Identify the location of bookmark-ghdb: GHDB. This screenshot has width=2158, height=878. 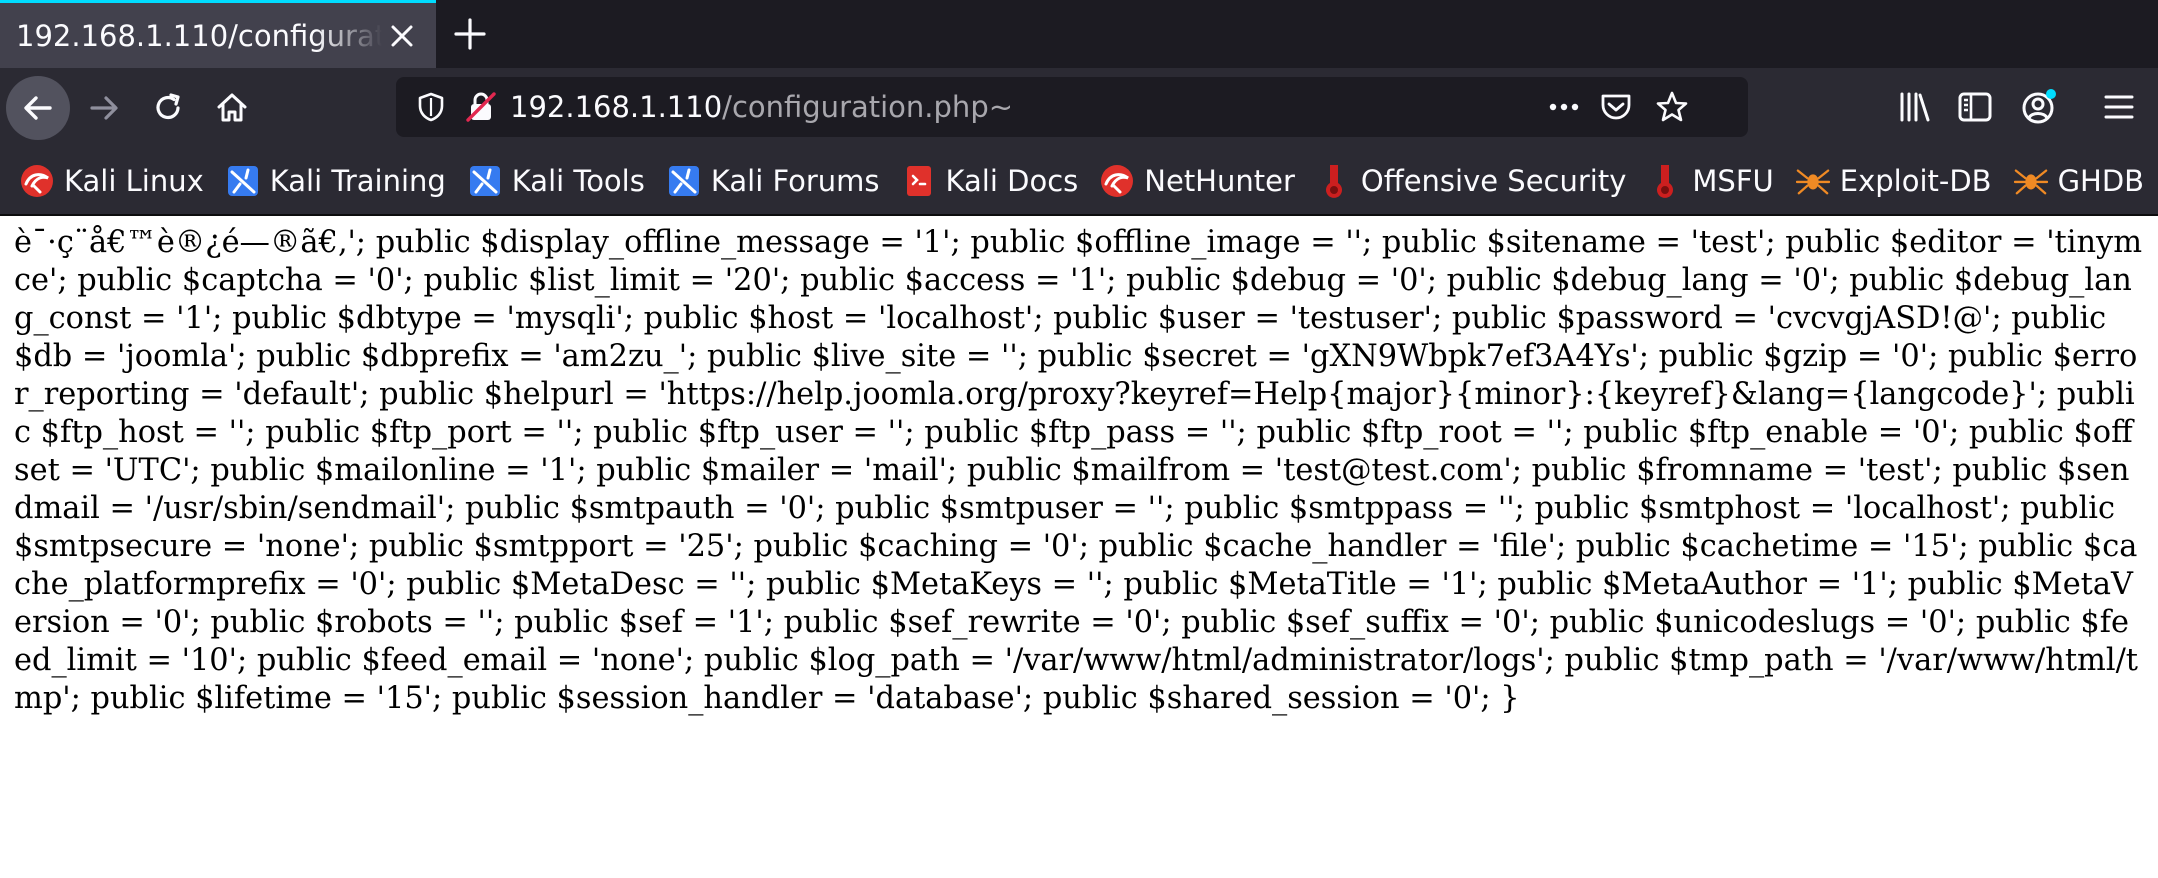
(2079, 181).